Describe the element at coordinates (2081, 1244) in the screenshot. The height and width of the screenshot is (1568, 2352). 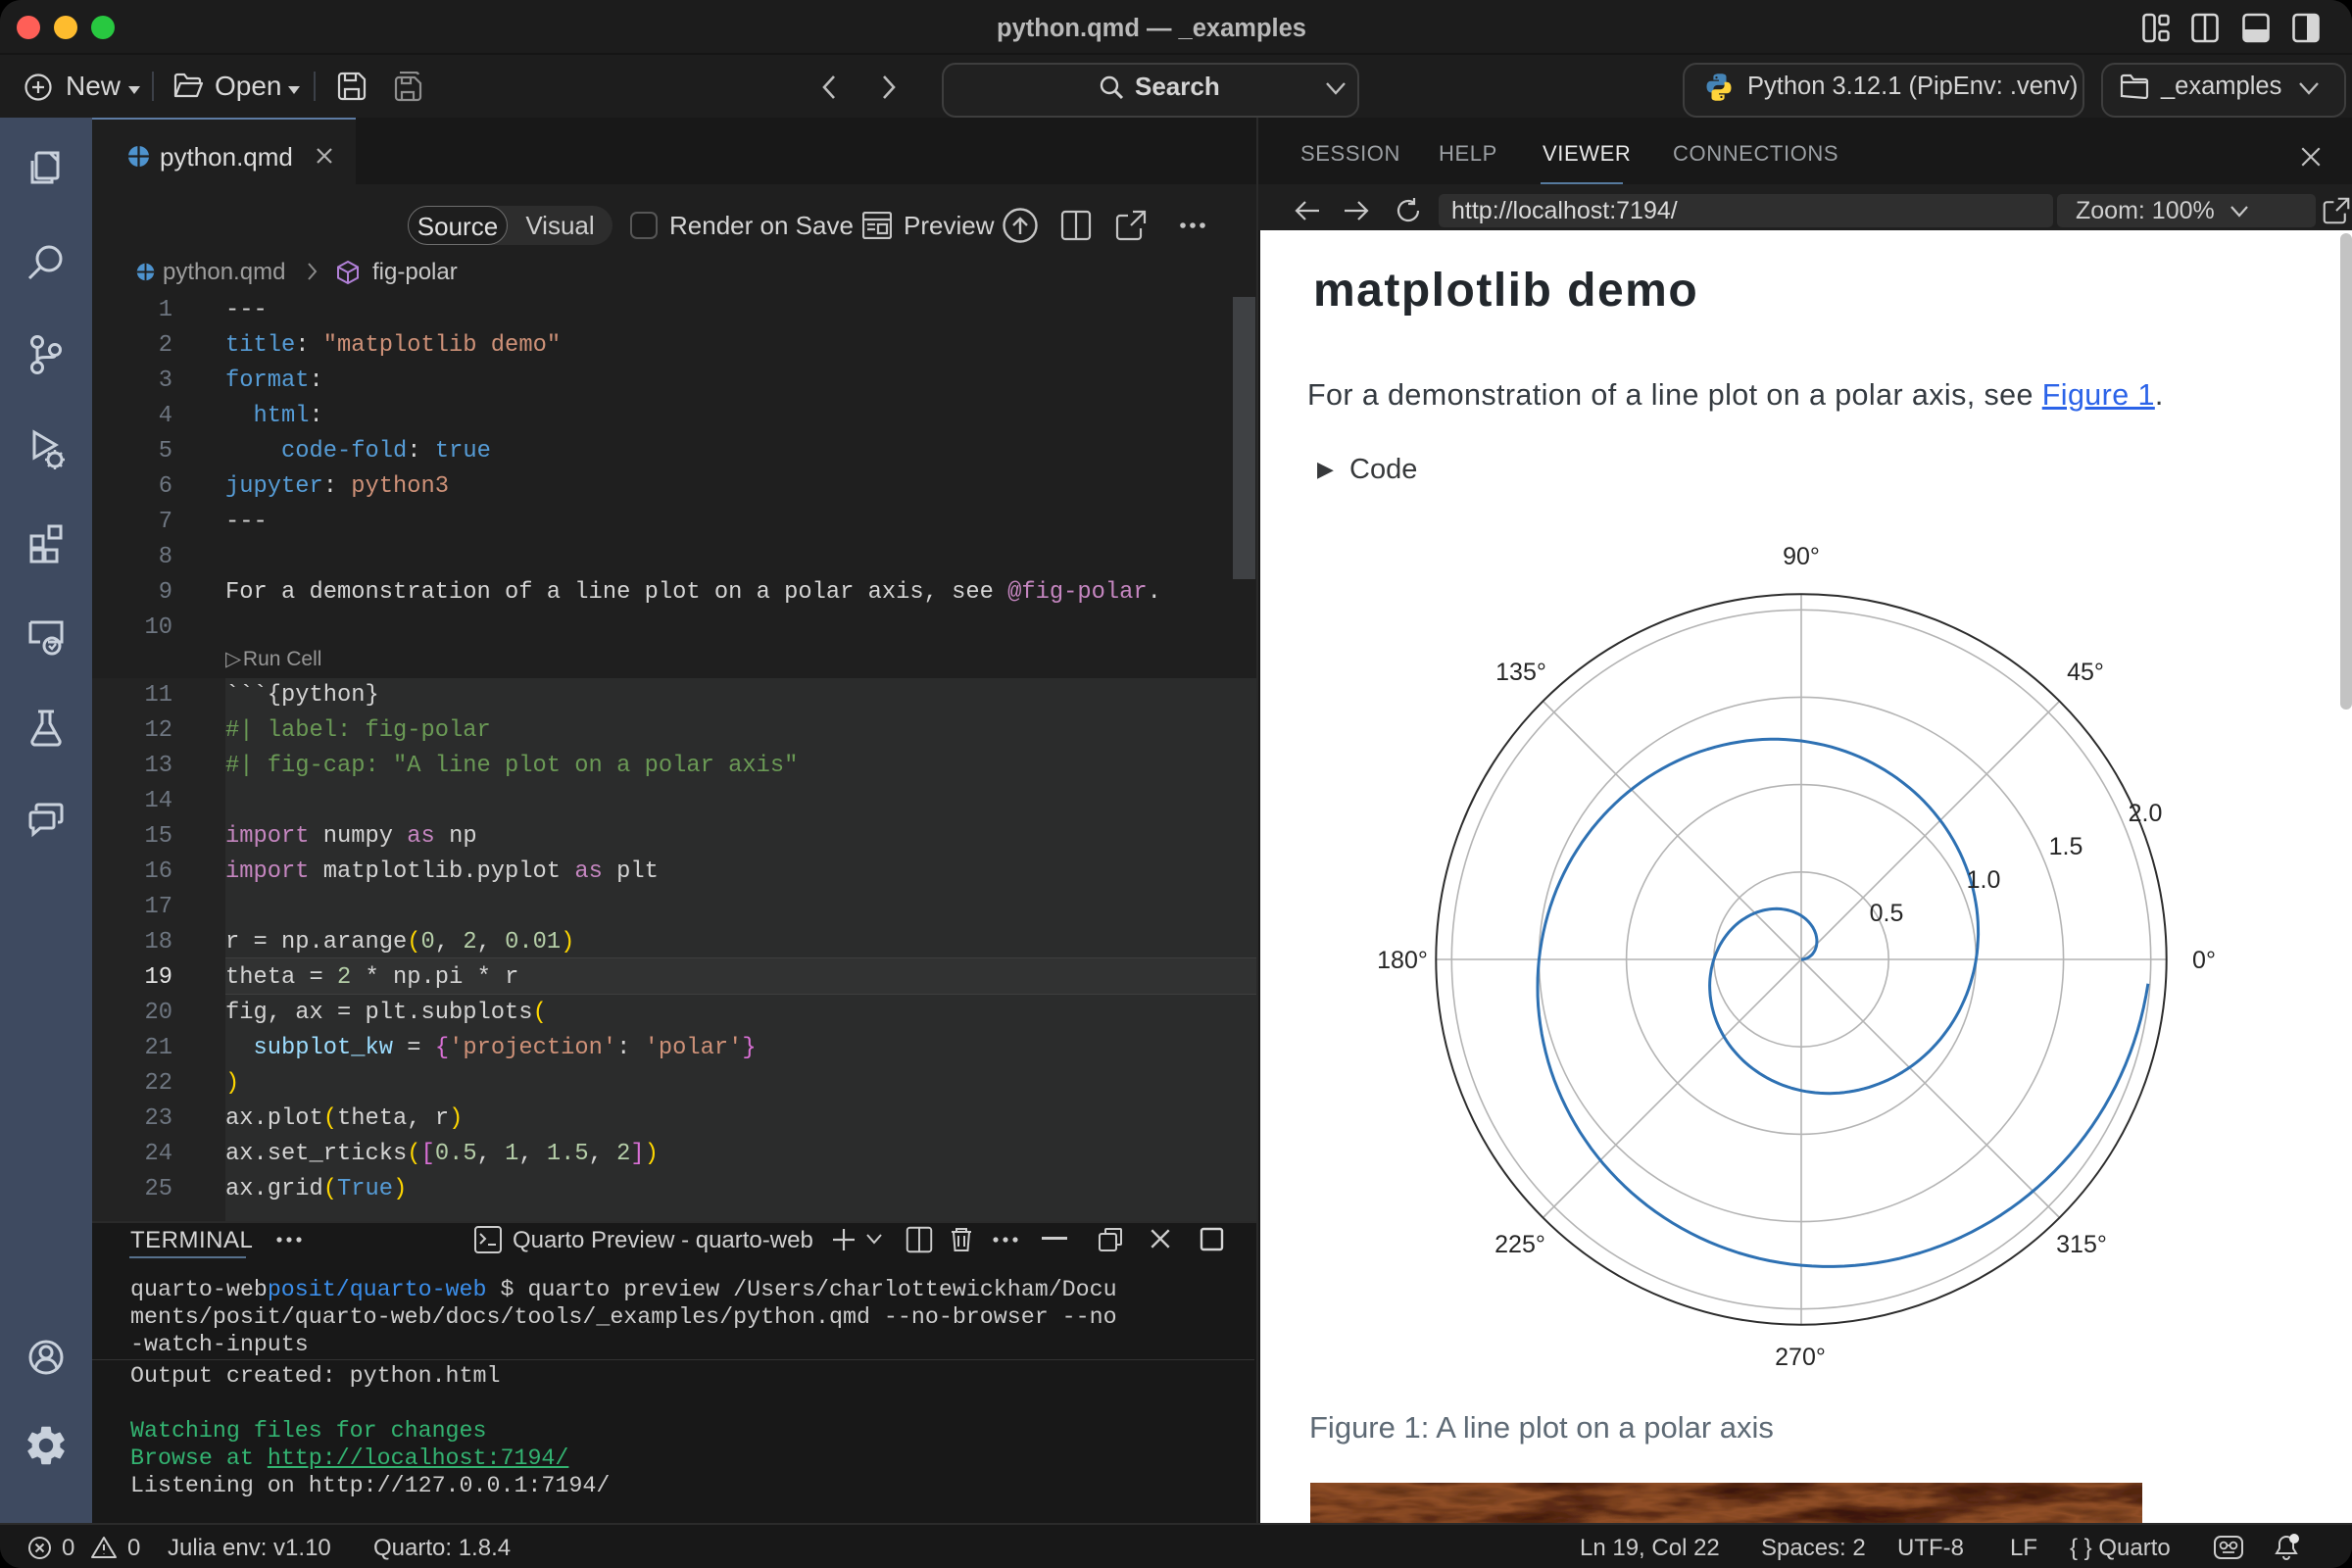
I see `svg-text: 315°` at that location.